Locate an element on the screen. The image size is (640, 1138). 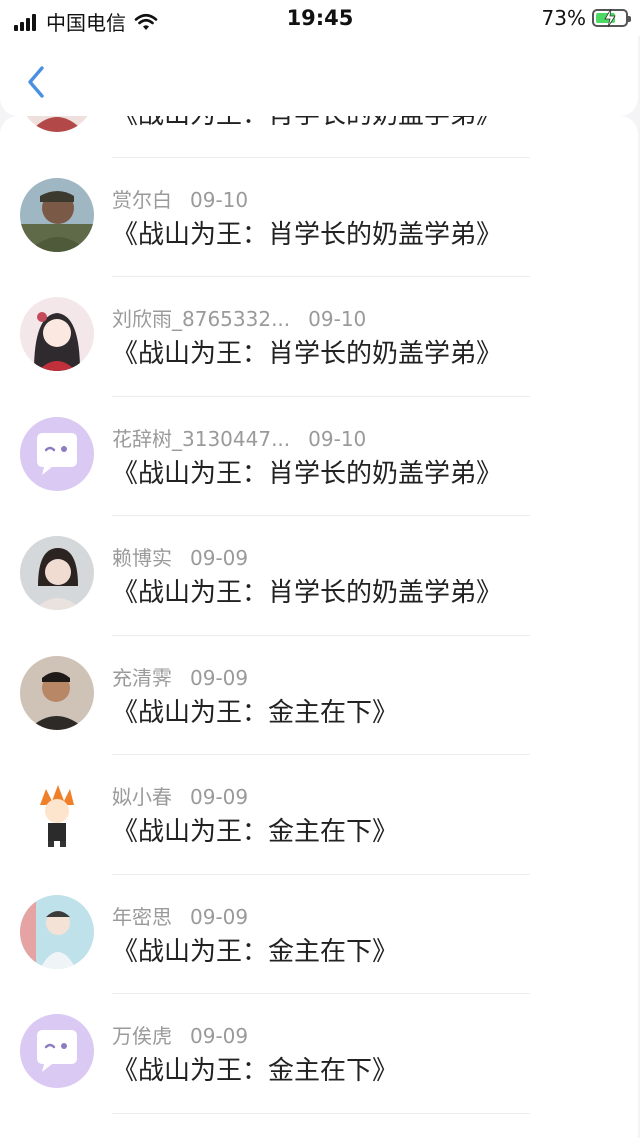
list-item: 万俟虎 09-09 《战山为王：金主在下》 is located at coordinates (319, 1054).